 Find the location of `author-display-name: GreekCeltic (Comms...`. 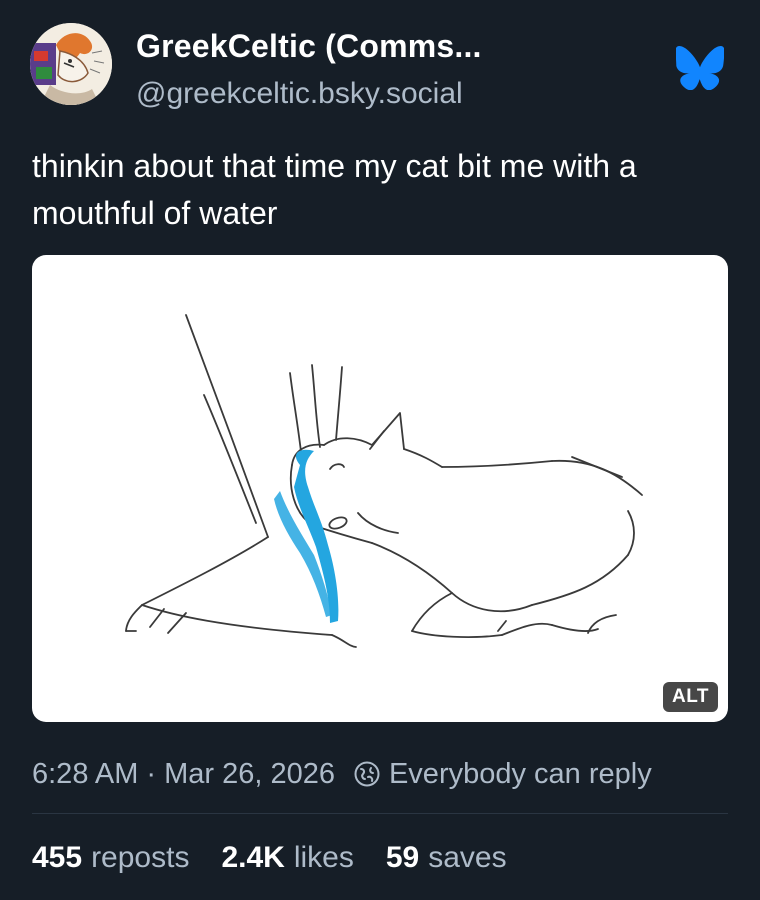

author-display-name: GreekCeltic (Comms... is located at coordinates (309, 46).